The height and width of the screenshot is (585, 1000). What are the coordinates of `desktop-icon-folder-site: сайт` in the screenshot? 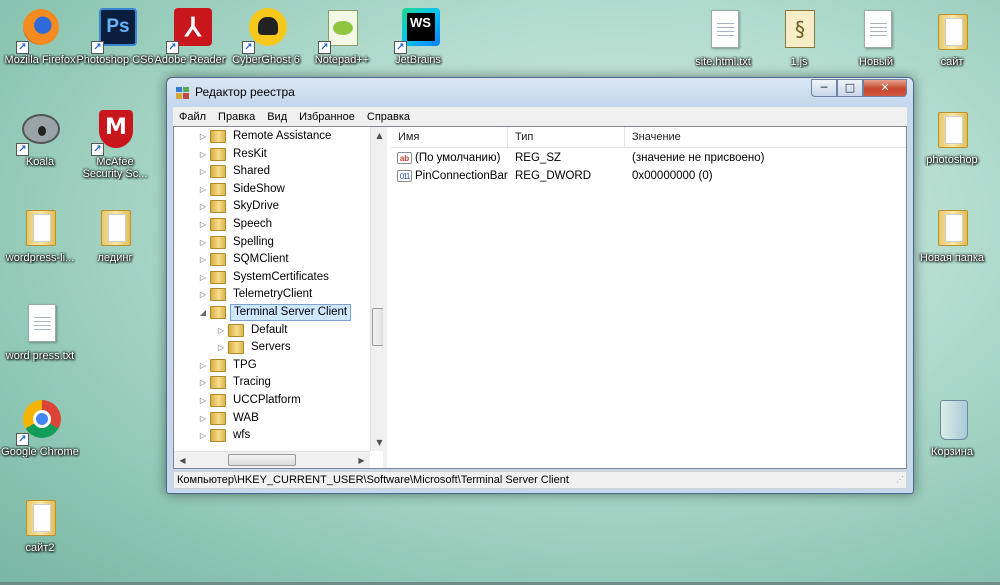 It's located at (952, 38).